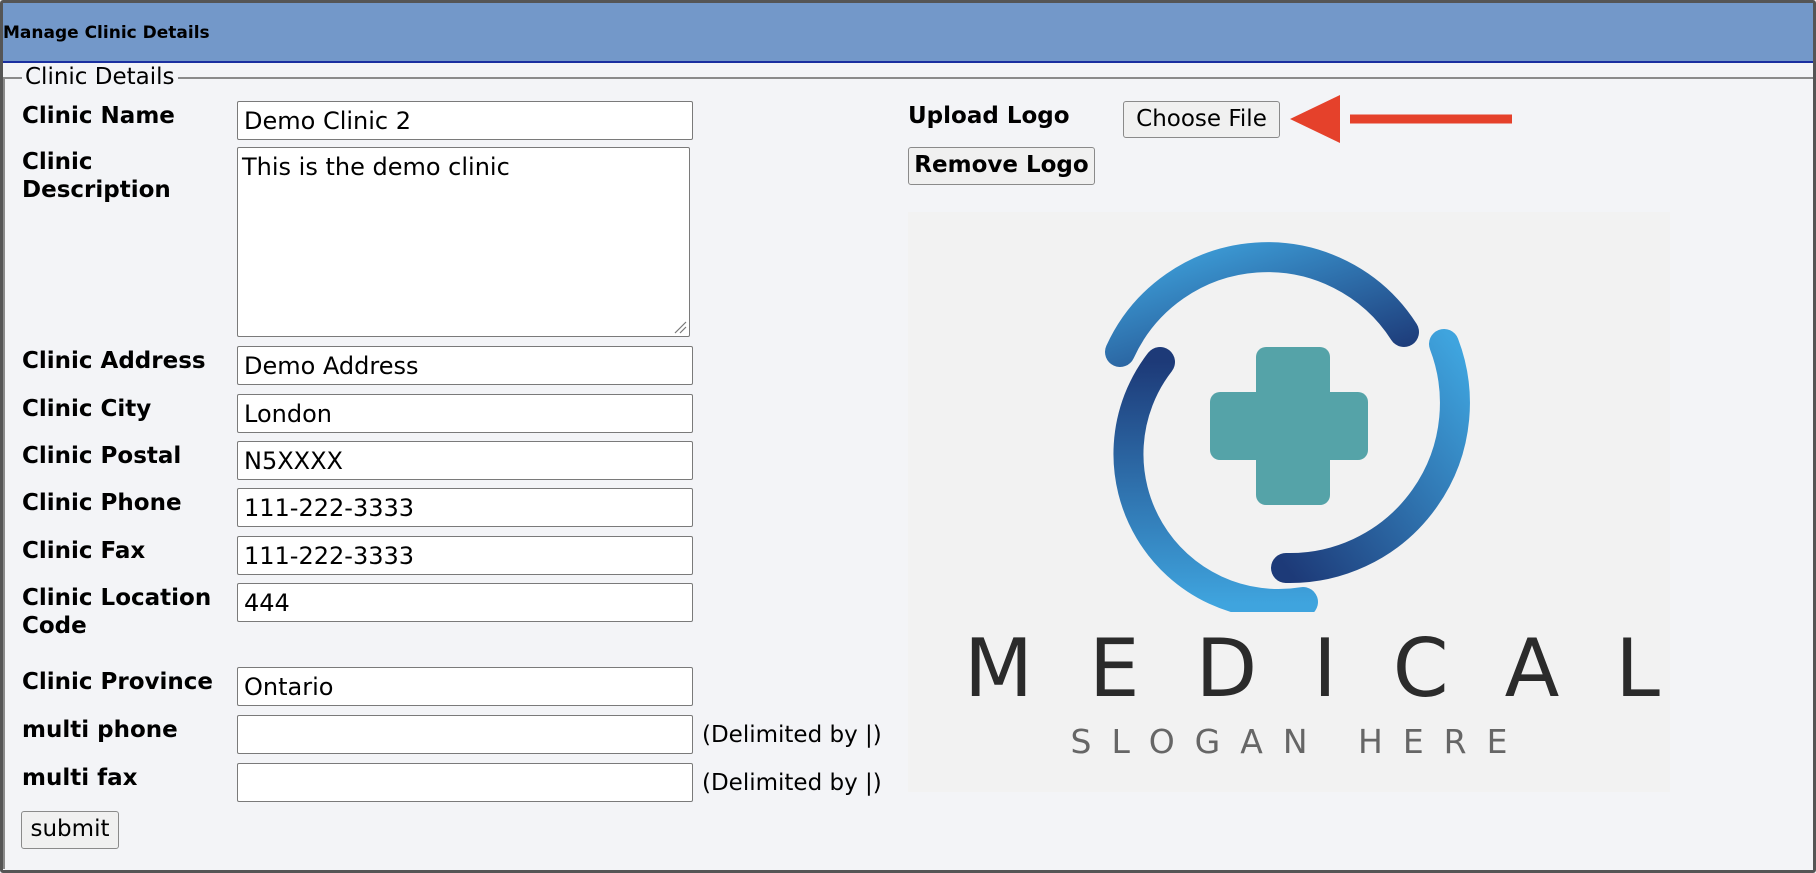 This screenshot has width=1816, height=873. What do you see at coordinates (100, 730) in the screenshot?
I see `multi-phone-label: multi phone` at bounding box center [100, 730].